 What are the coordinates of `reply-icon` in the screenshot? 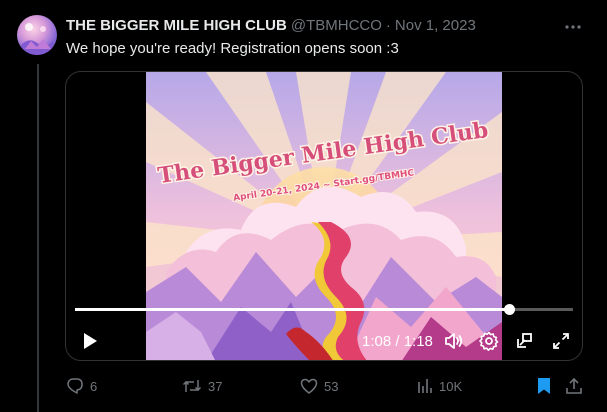 It's located at (75, 386).